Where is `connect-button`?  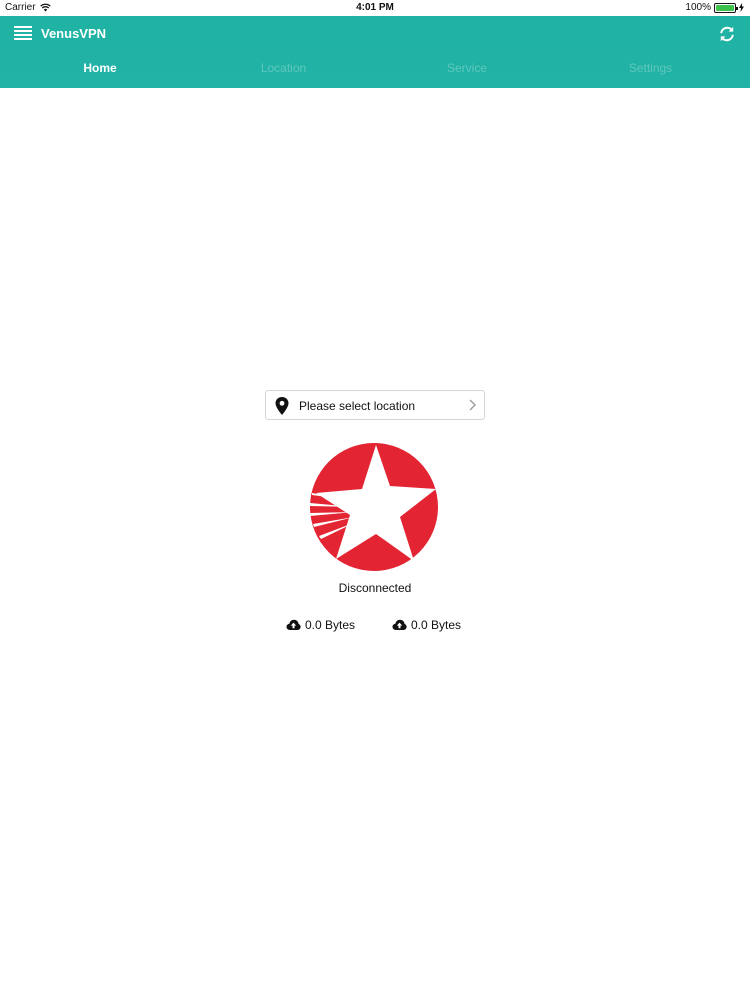
connect-button is located at coordinates (374, 507).